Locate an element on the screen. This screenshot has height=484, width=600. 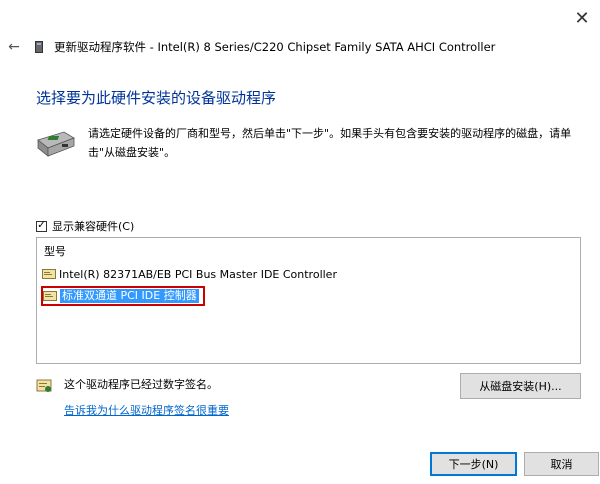
top-partial-text is located at coordinates (160, 2).